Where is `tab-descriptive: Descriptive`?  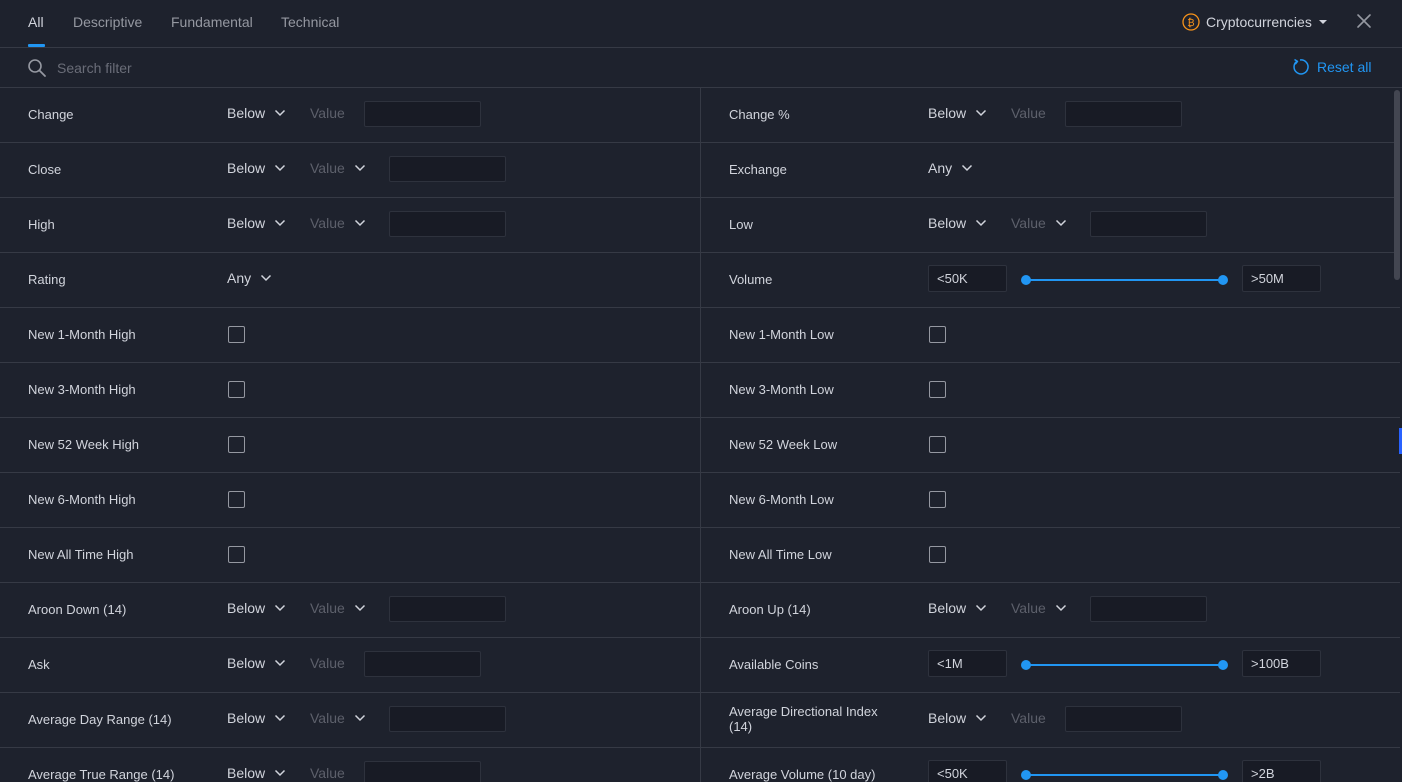
tab-descriptive: Descriptive is located at coordinates (107, 22).